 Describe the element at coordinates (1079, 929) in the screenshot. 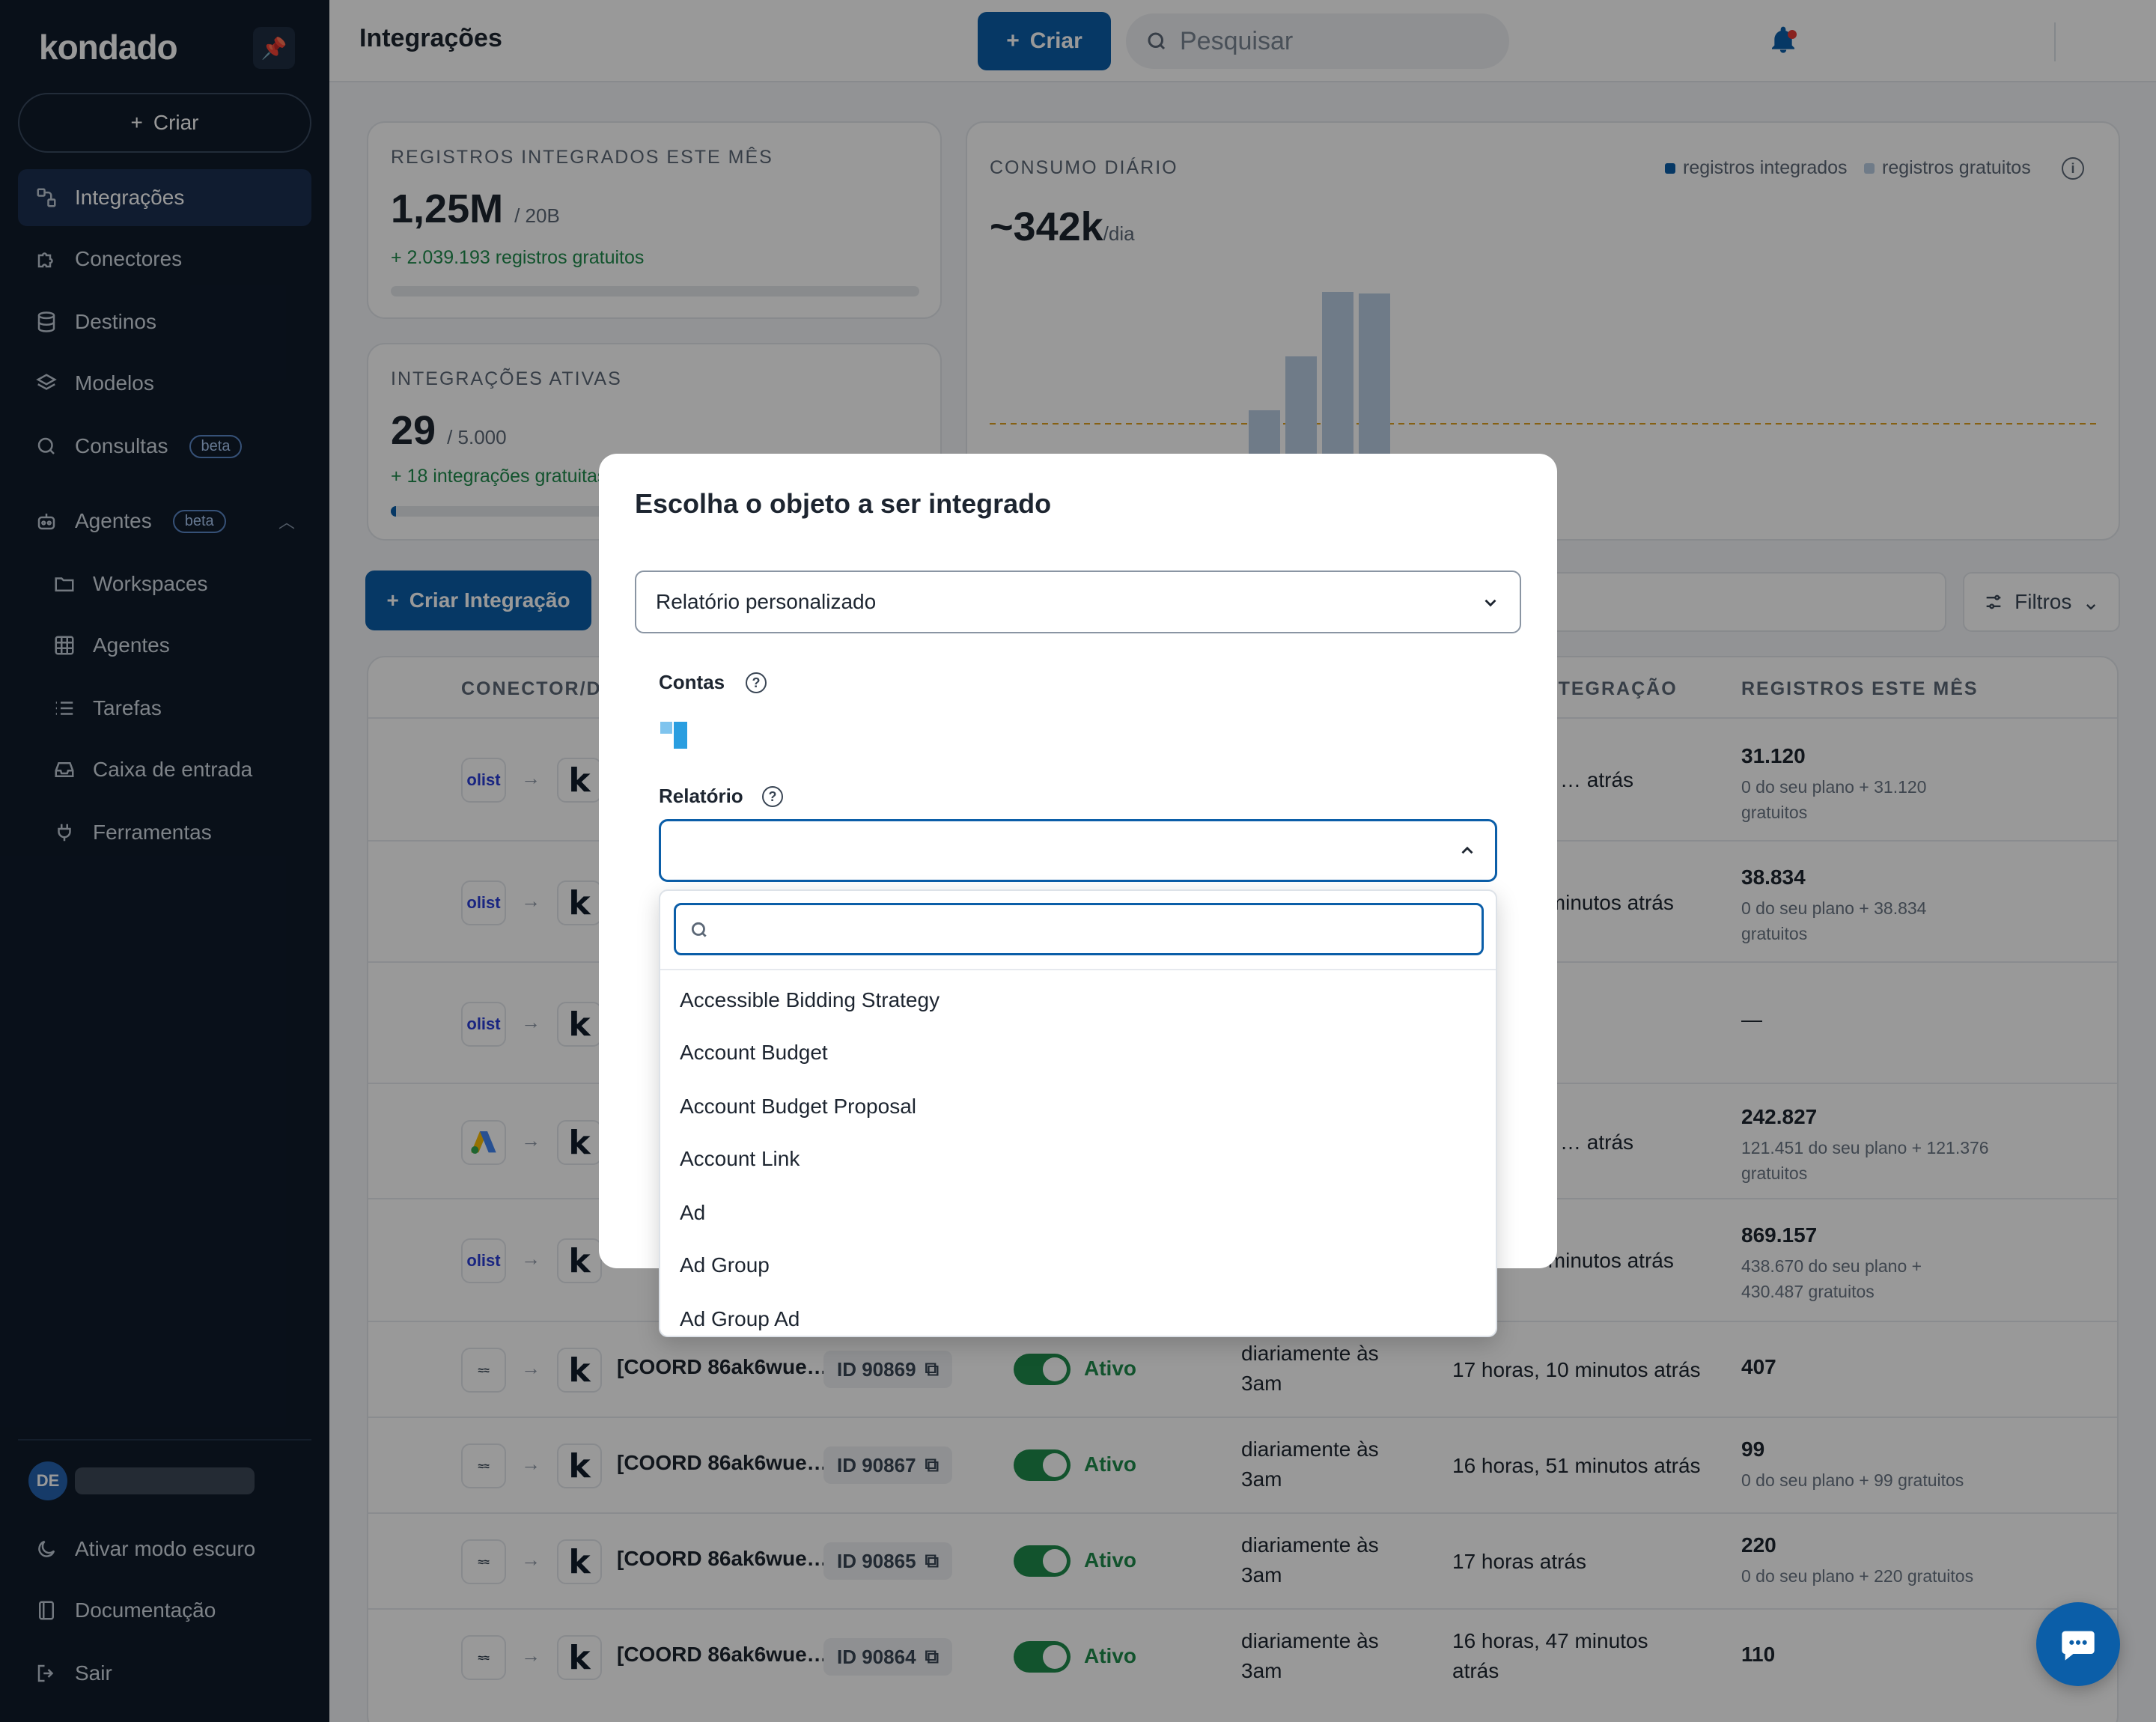

I see `dropdown-search-input` at that location.